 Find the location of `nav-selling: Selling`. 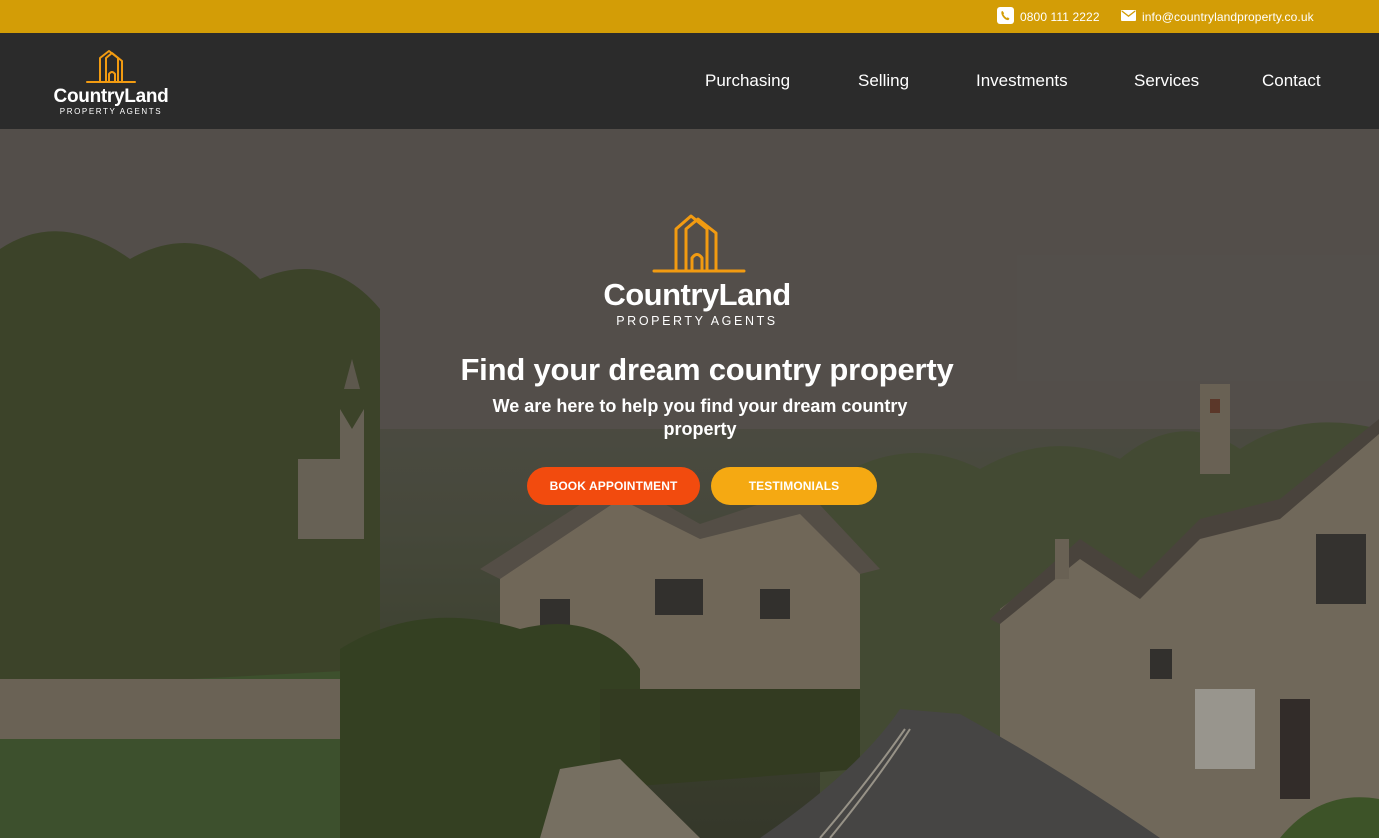

nav-selling: Selling is located at coordinates (883, 81).